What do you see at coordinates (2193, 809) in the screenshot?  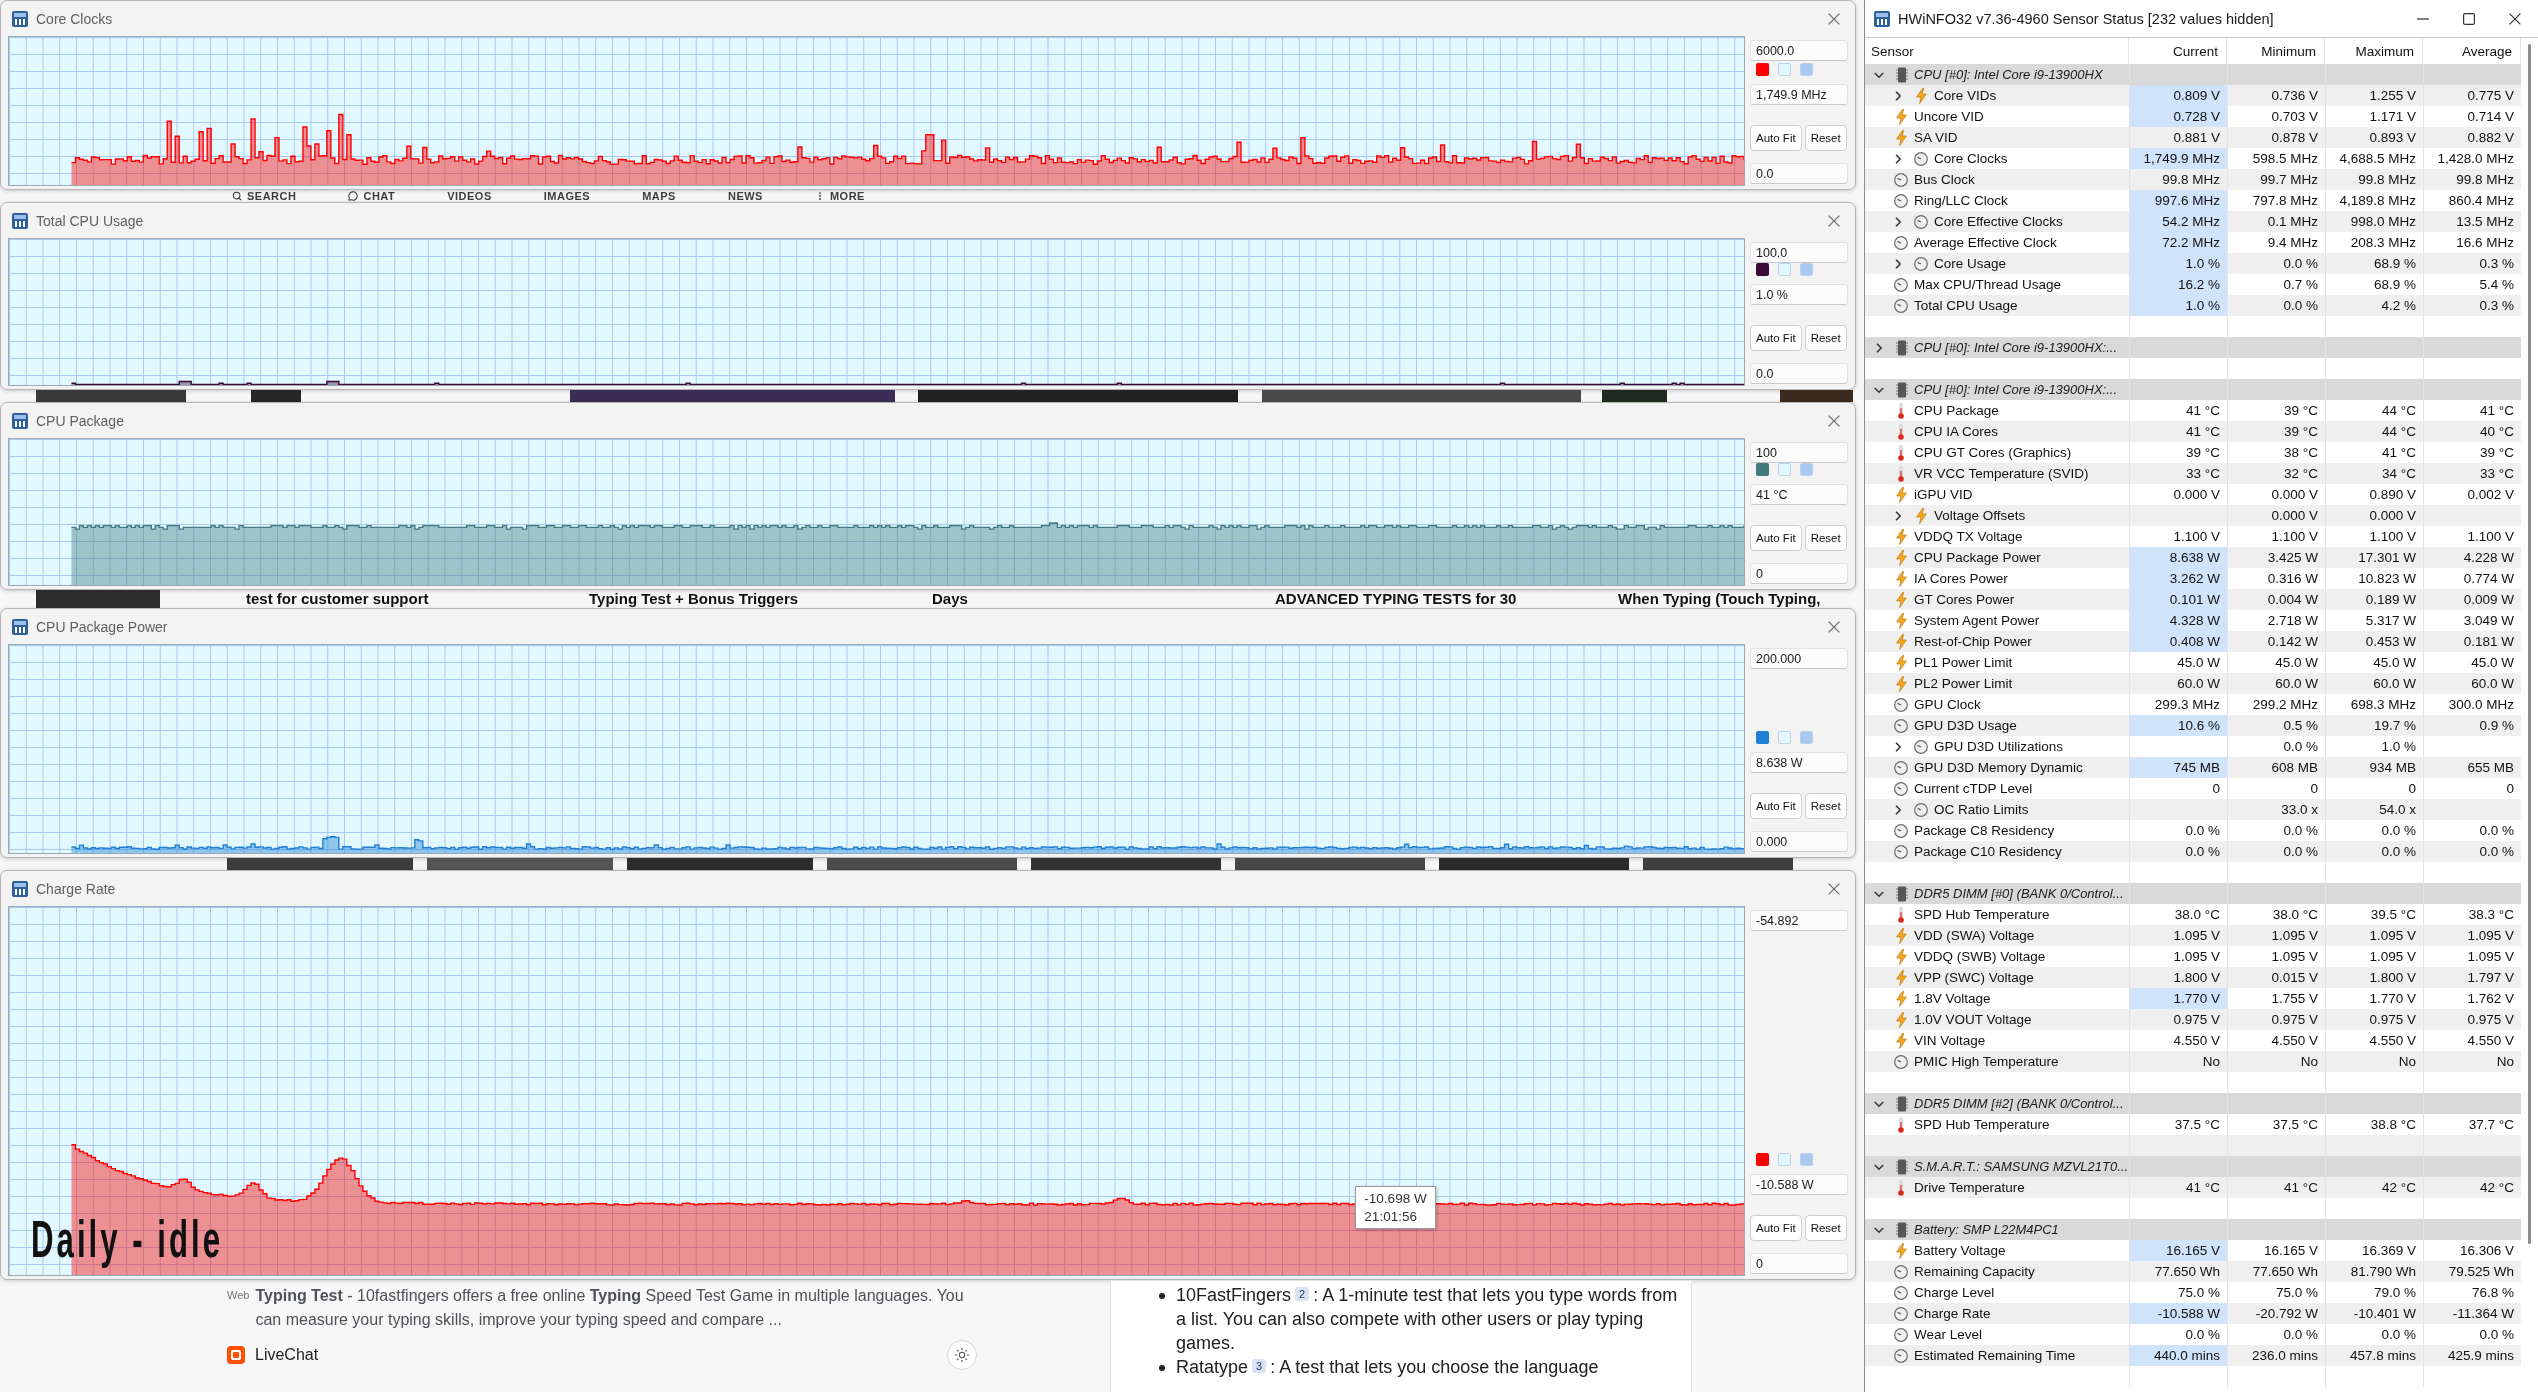 I see `sensor-row: OC Ratio Limits 33.0 x 54.0 x` at bounding box center [2193, 809].